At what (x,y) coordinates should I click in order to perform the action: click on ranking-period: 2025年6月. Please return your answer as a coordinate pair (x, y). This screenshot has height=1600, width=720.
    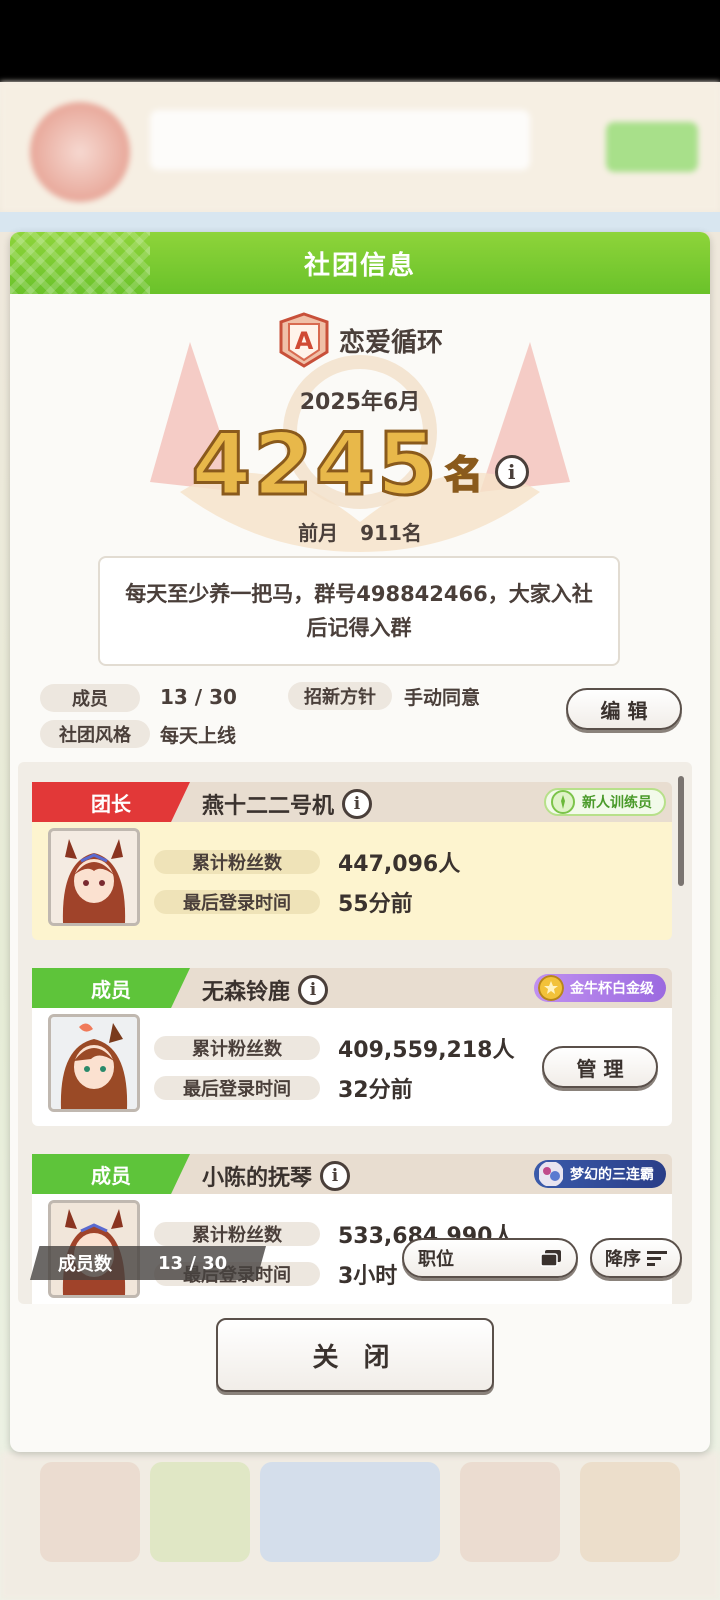
    Looking at the image, I should click on (360, 402).